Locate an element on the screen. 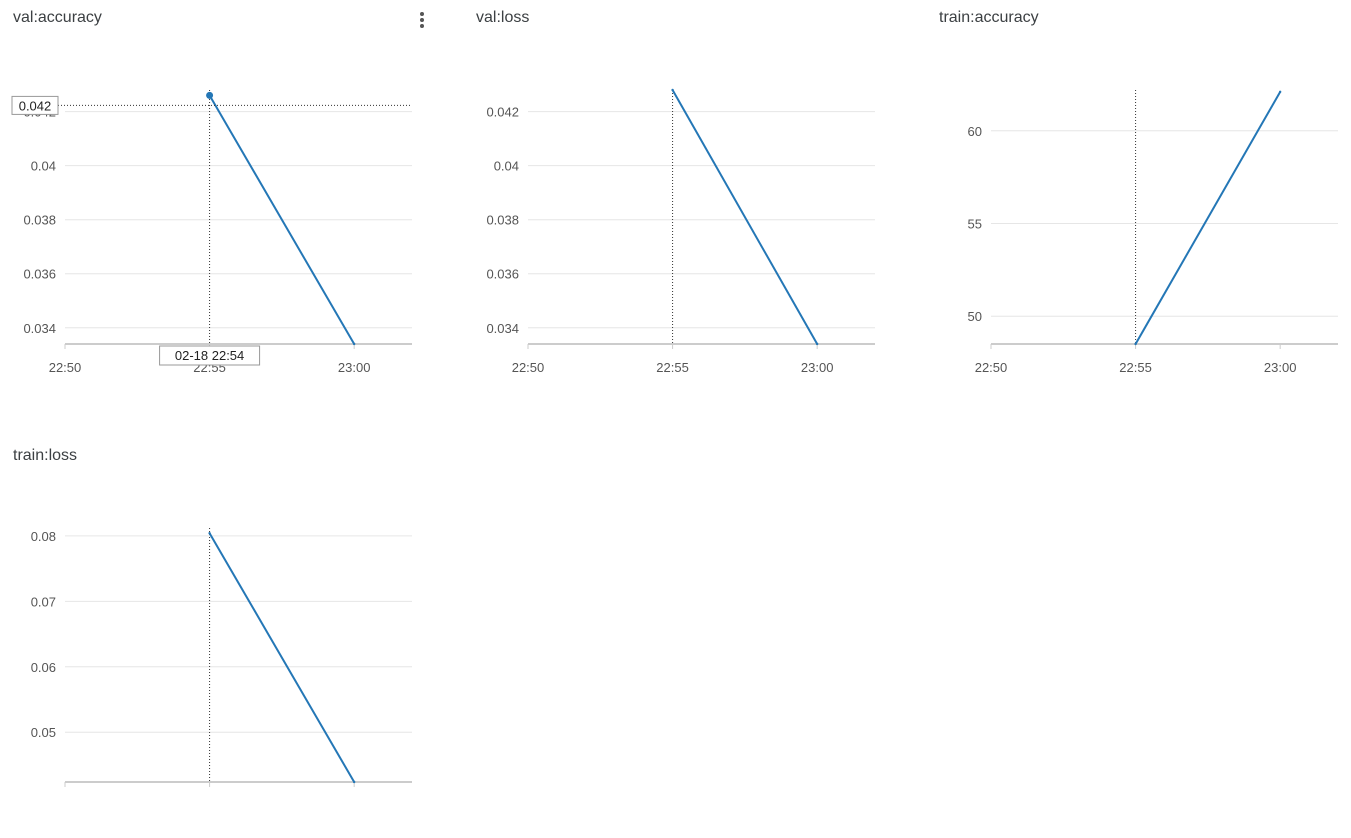  y-tick-label: 60 is located at coordinates (975, 131).